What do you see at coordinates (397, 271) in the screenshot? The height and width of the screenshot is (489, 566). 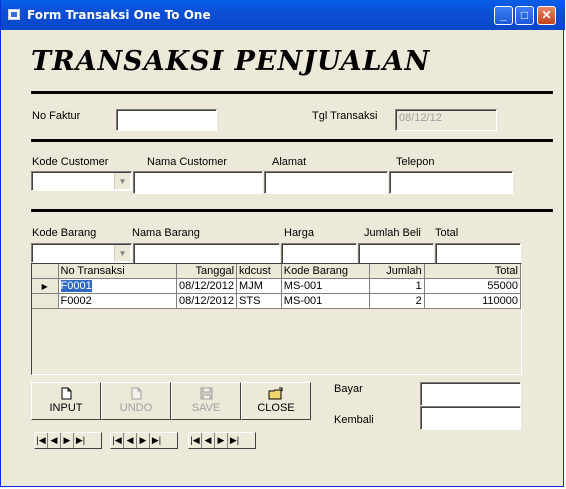 I see `column-header: Jumlah` at bounding box center [397, 271].